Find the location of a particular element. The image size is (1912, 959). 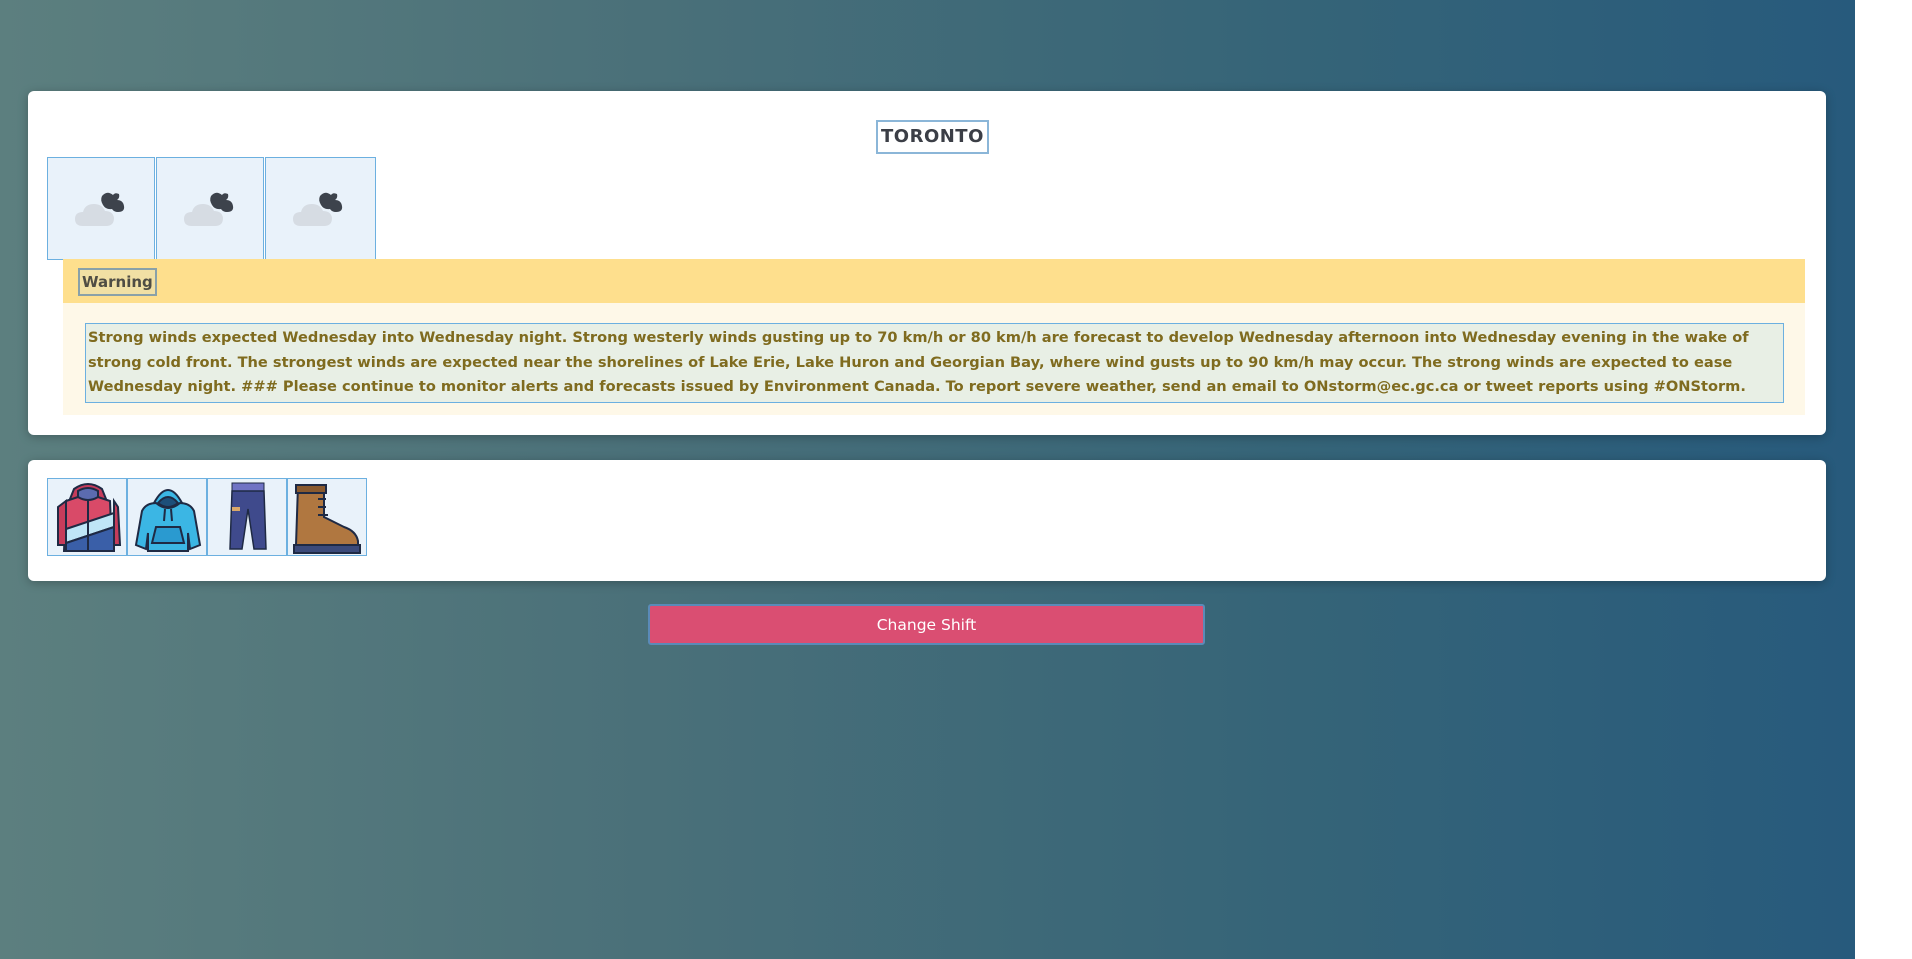

clothing-item-boot is located at coordinates (327, 517).